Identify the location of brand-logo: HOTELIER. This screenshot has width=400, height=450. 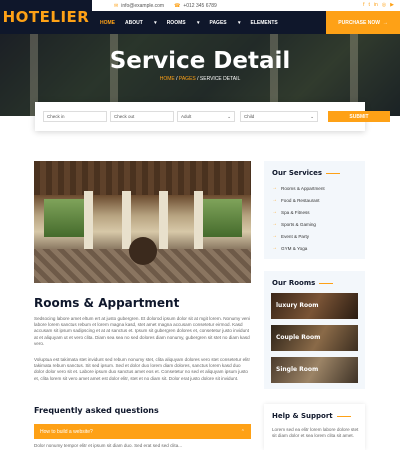
(46, 17).